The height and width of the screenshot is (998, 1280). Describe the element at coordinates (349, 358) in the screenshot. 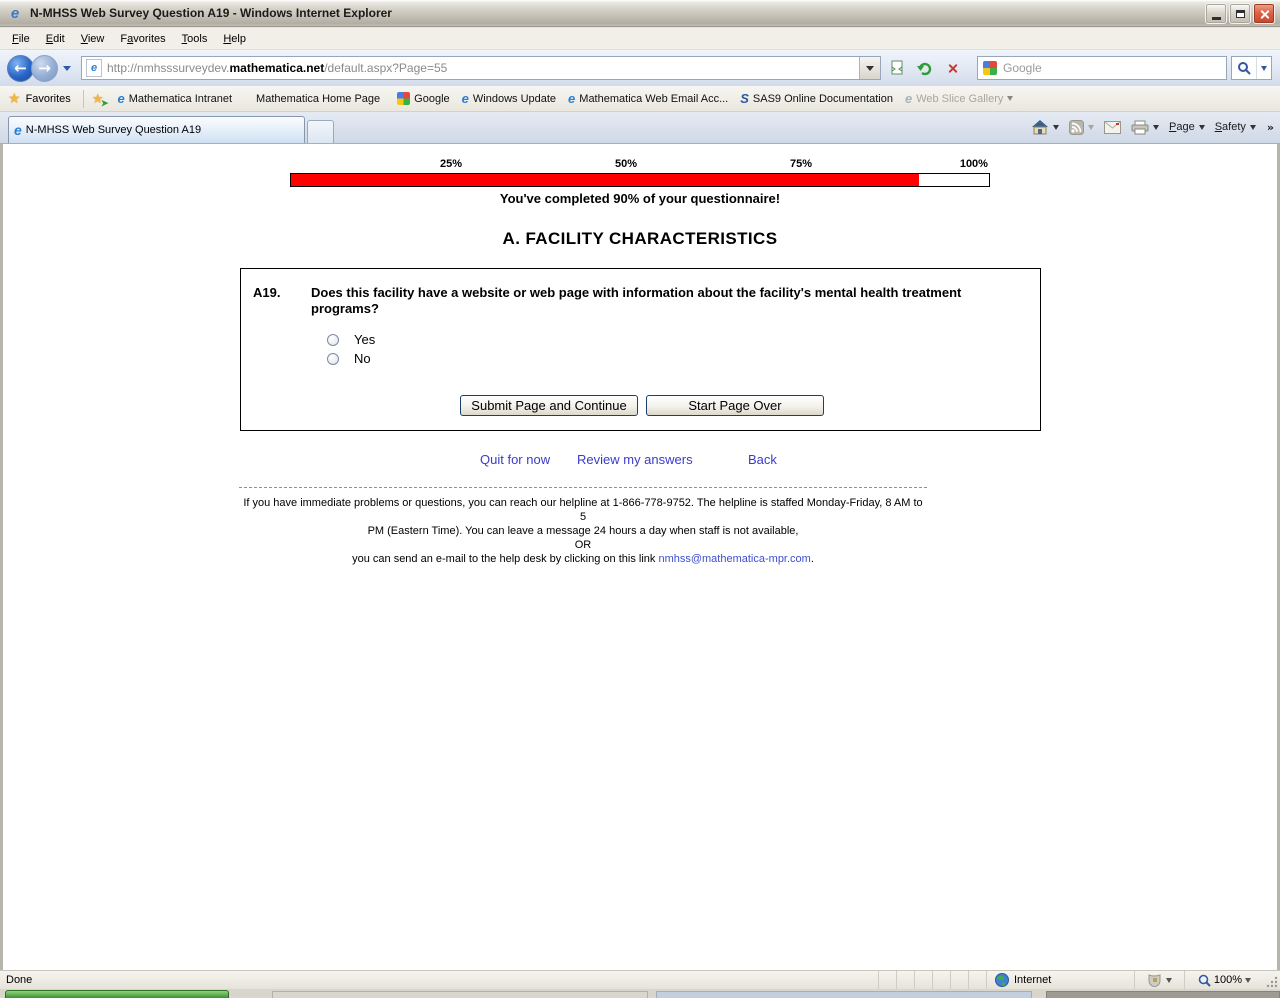

I see `option-no: No` at that location.